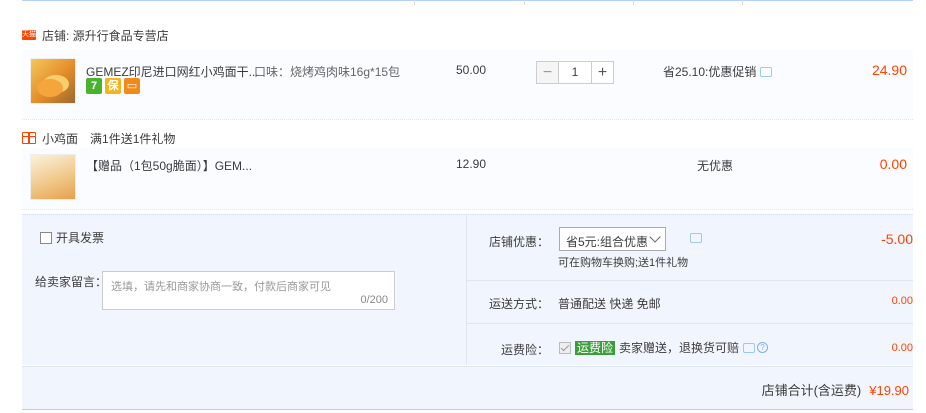 Image resolution: width=926 pixels, height=413 pixels. I want to click on shop-header: 天猫 店铺: 源升行食品专营店, so click(95, 35).